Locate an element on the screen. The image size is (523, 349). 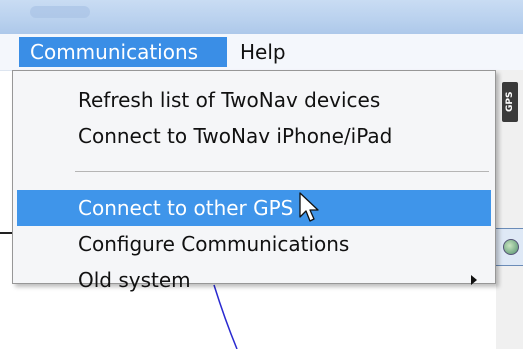
right-toolbar is located at coordinates (509, 247).